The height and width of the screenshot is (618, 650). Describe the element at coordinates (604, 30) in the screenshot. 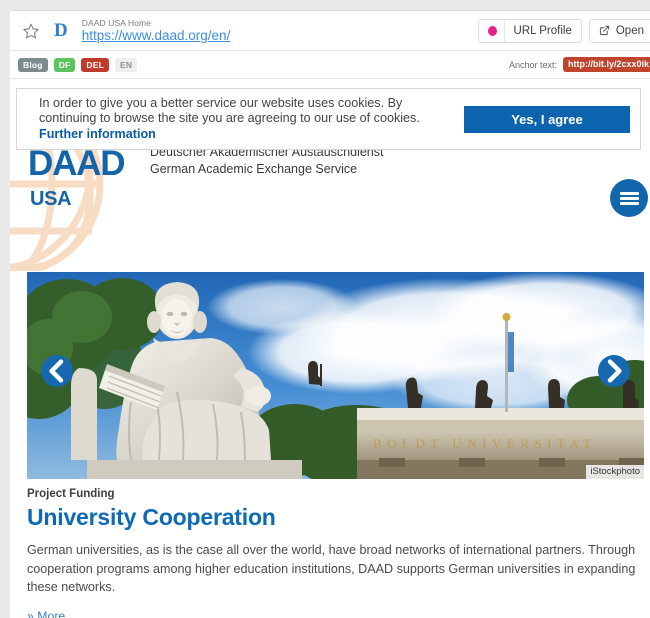

I see `external-link-icon` at that location.